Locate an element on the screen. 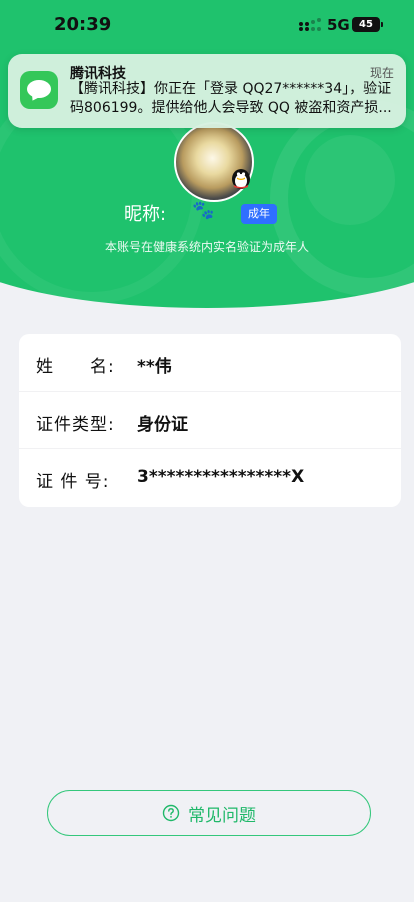 The width and height of the screenshot is (414, 902). status-bar: 20:39 5G 45 is located at coordinates (207, 25).